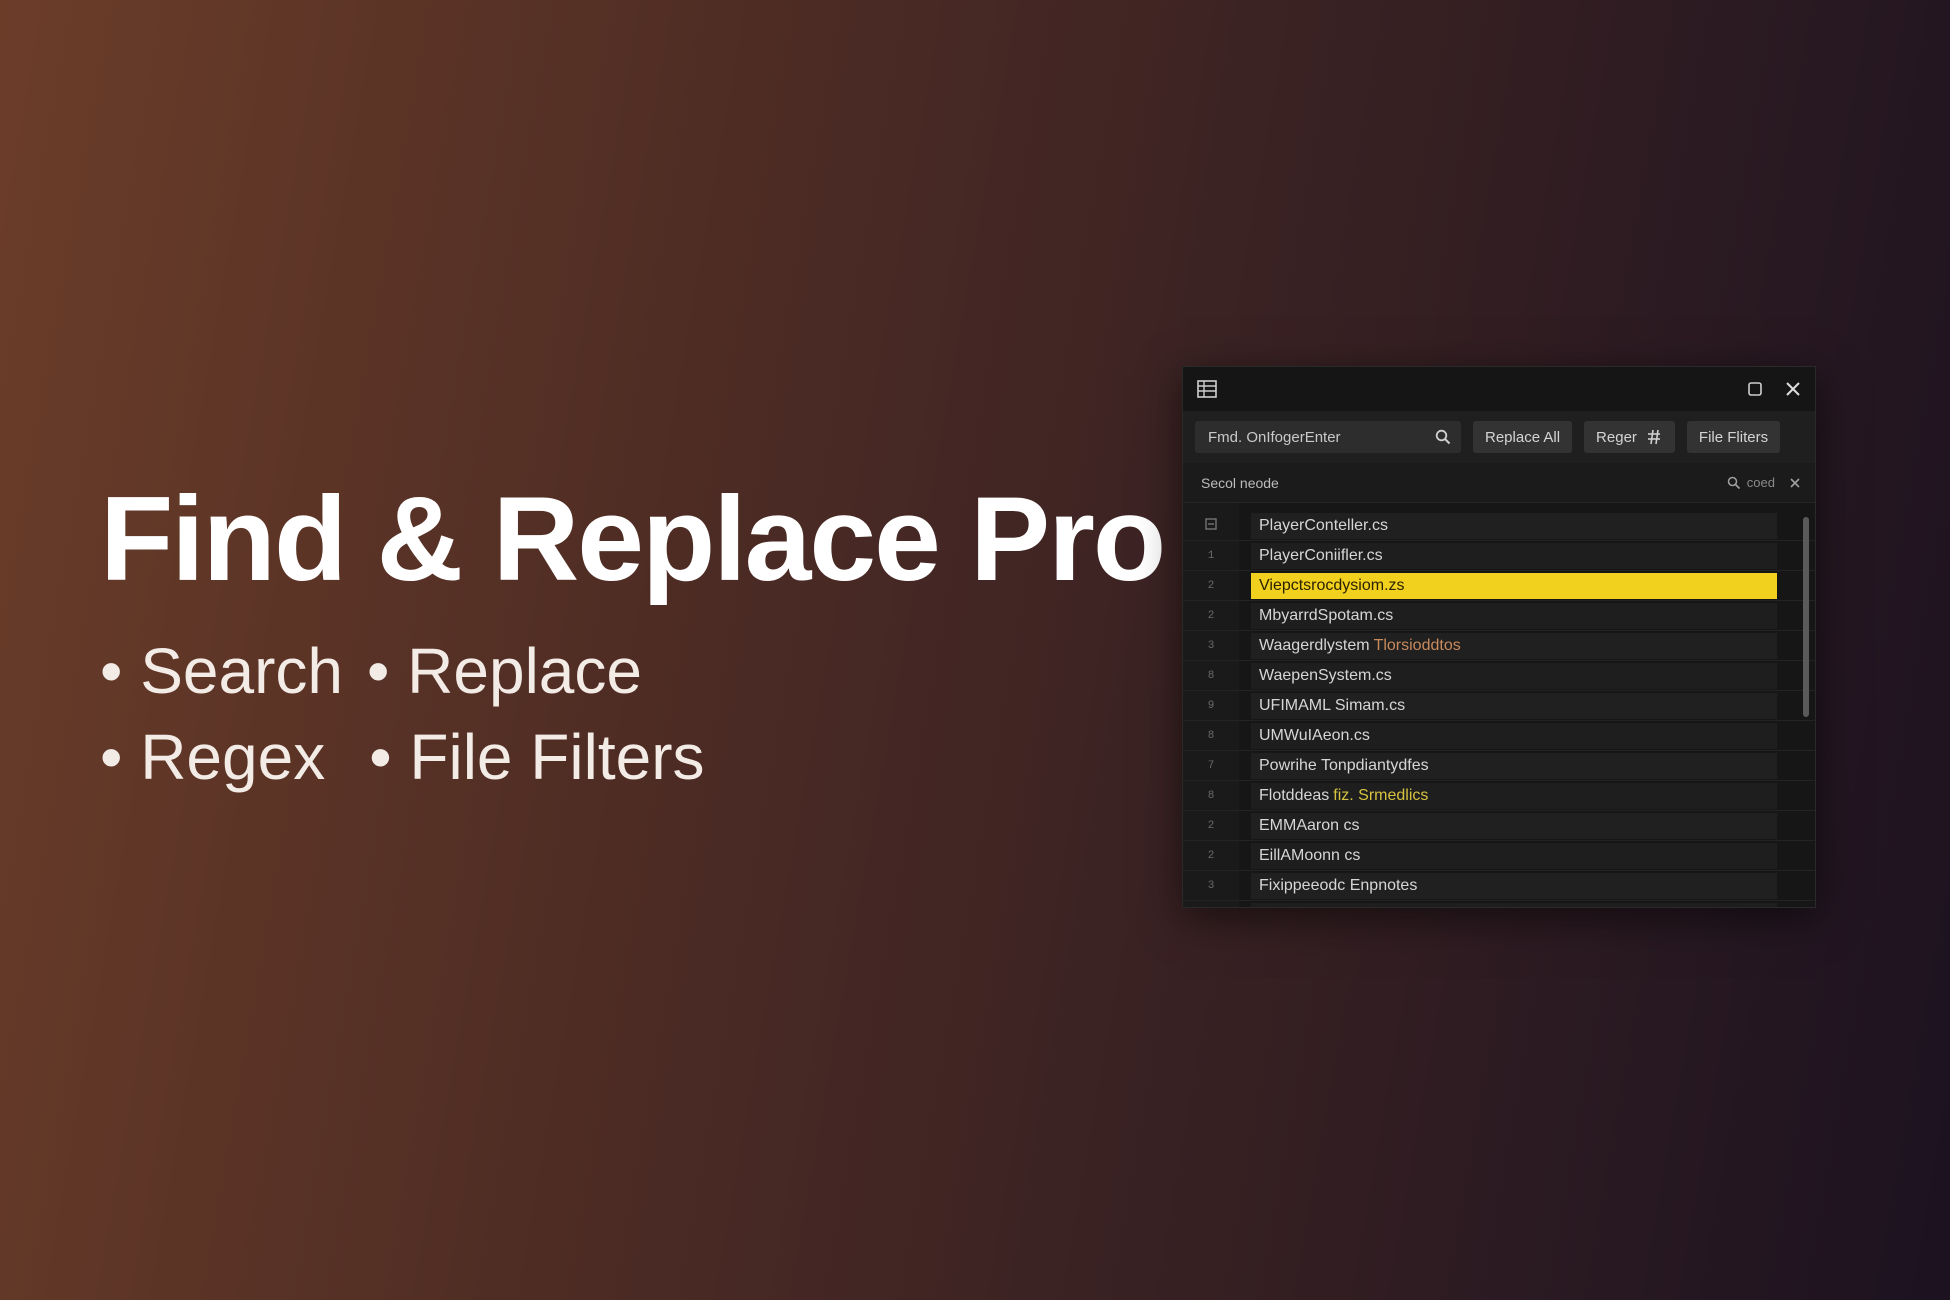  I want to click on result-filename: UFIMAML Simam.cs, so click(1514, 705).